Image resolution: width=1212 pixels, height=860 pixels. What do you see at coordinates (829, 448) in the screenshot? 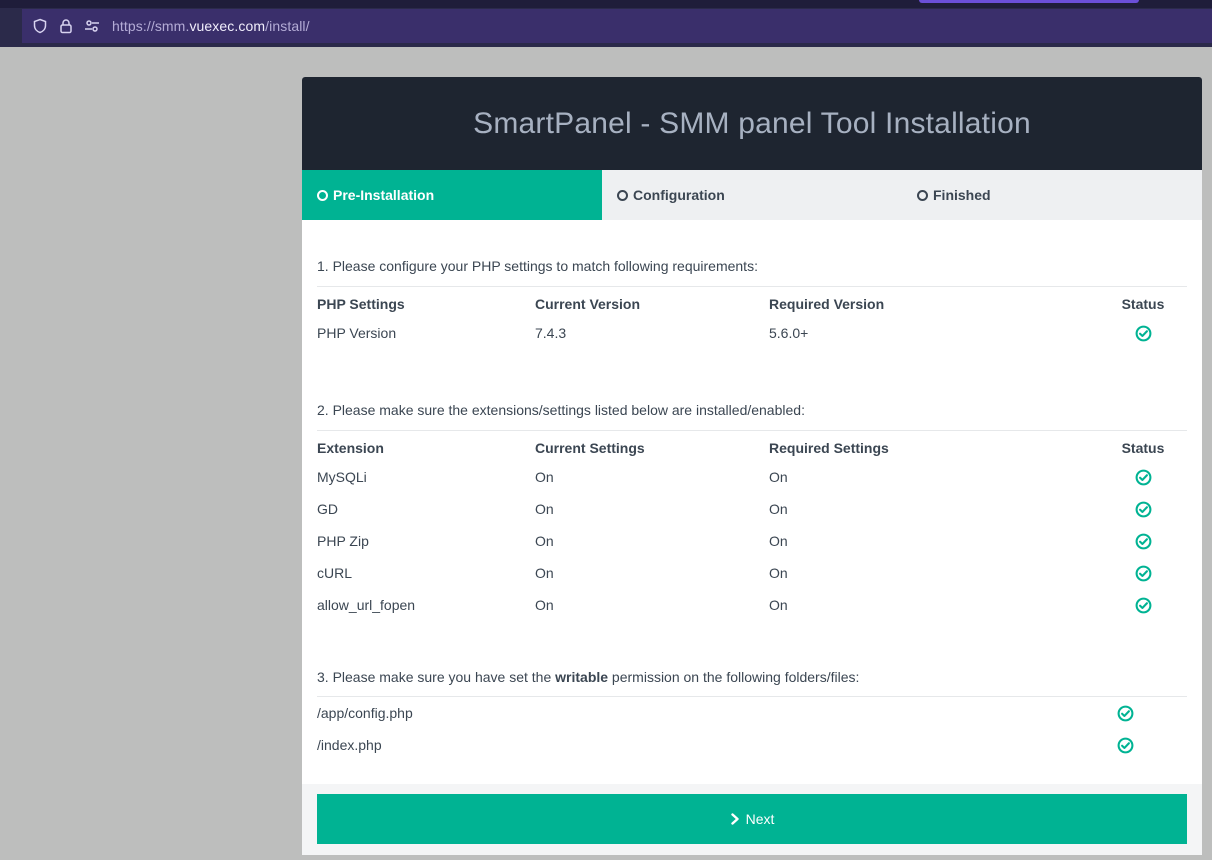
I see `column-header: Required Settings` at bounding box center [829, 448].